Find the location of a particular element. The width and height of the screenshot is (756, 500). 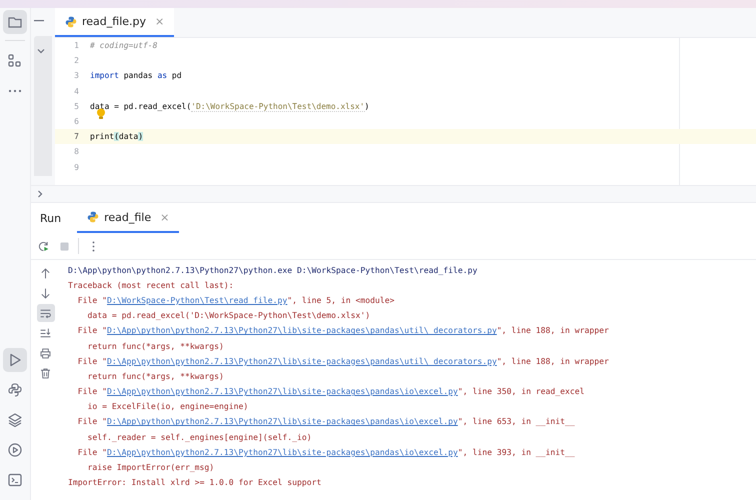

output-text: raise ImportError(err_msg) is located at coordinates (150, 467).